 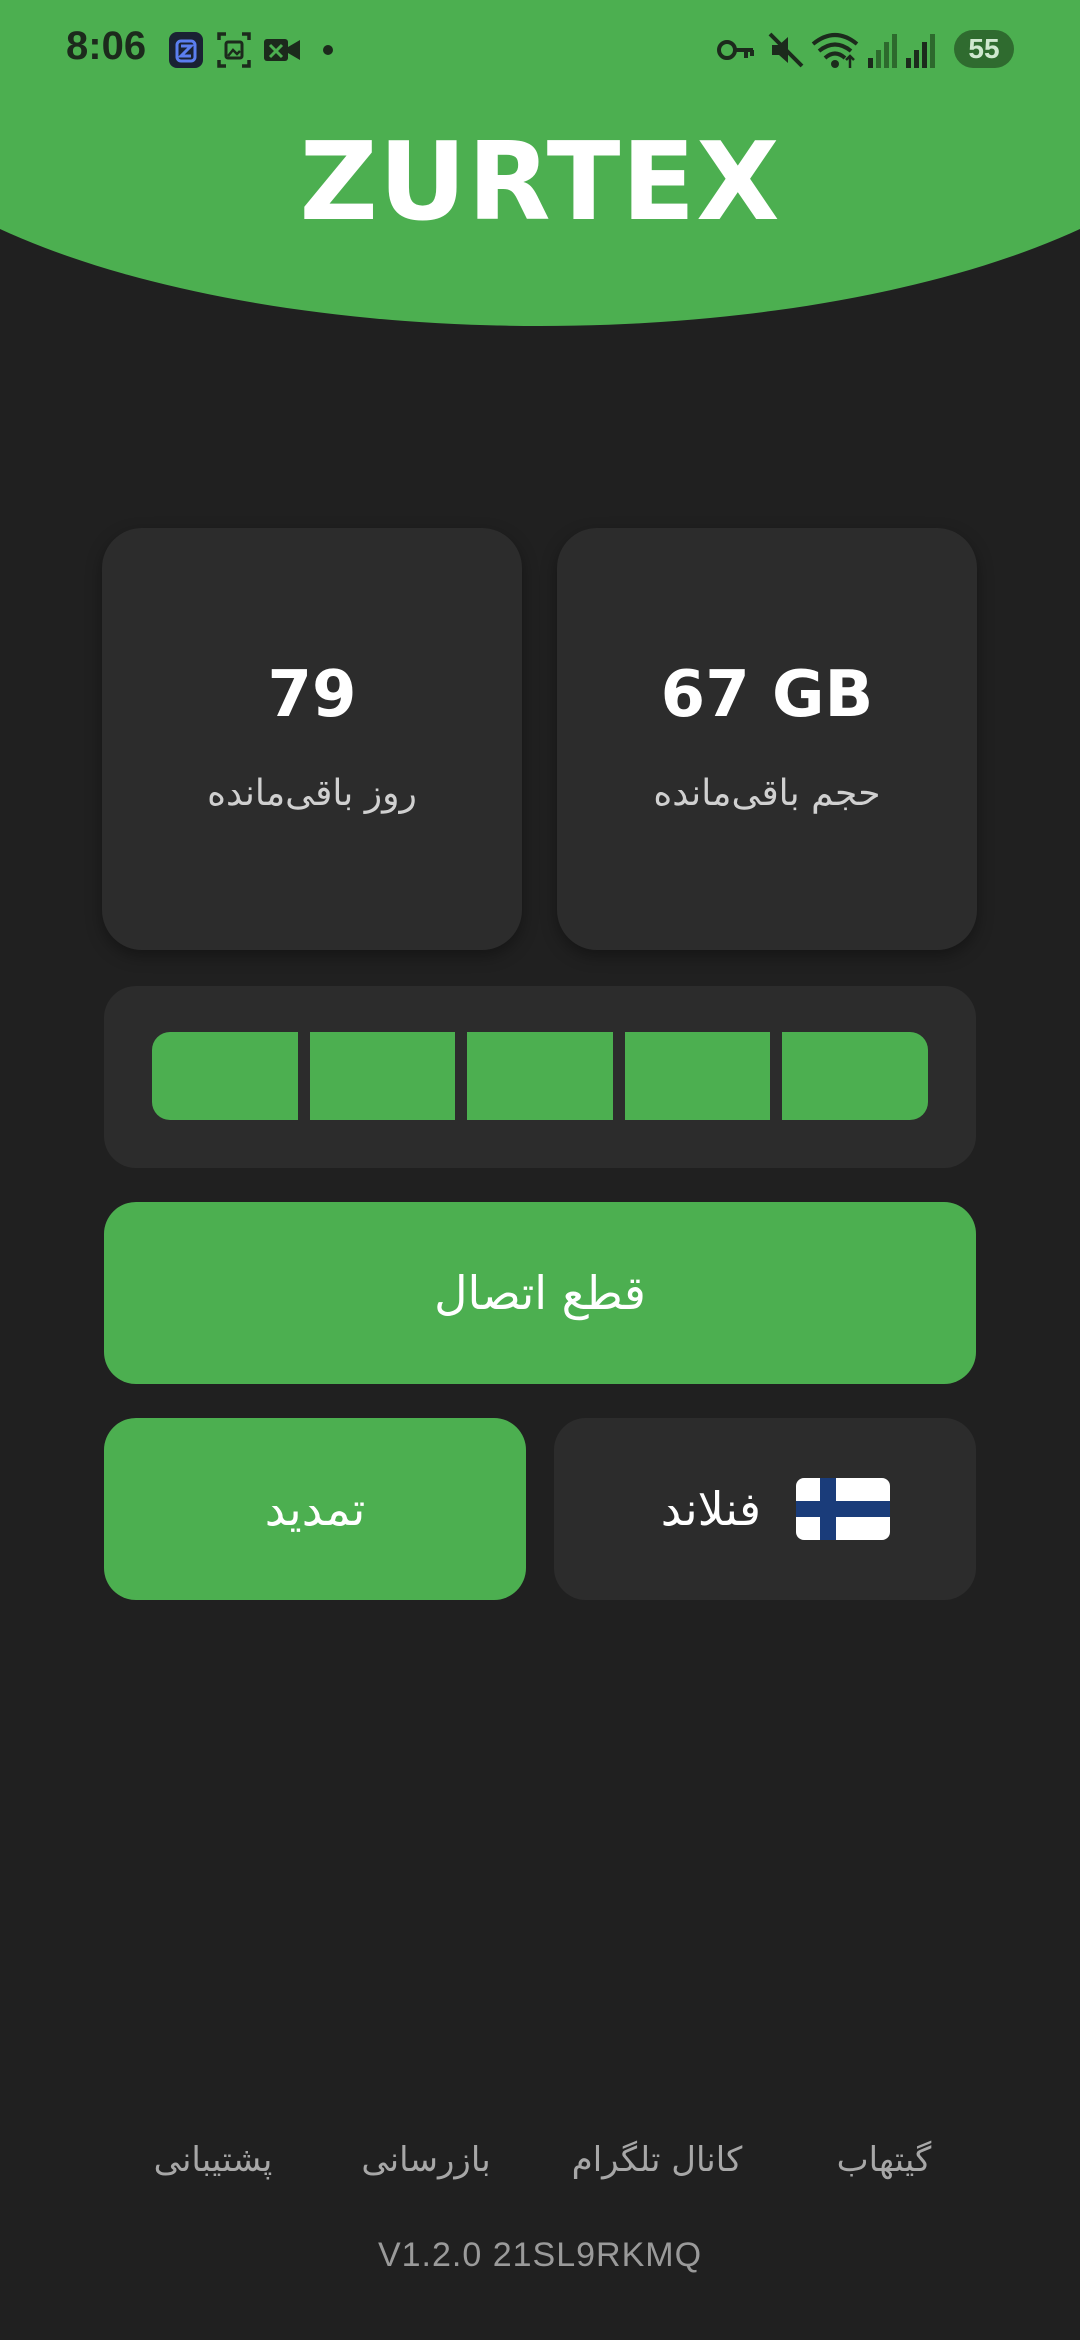 What do you see at coordinates (425, 2160) in the screenshot?
I see `inspection-link: بازرسانی` at bounding box center [425, 2160].